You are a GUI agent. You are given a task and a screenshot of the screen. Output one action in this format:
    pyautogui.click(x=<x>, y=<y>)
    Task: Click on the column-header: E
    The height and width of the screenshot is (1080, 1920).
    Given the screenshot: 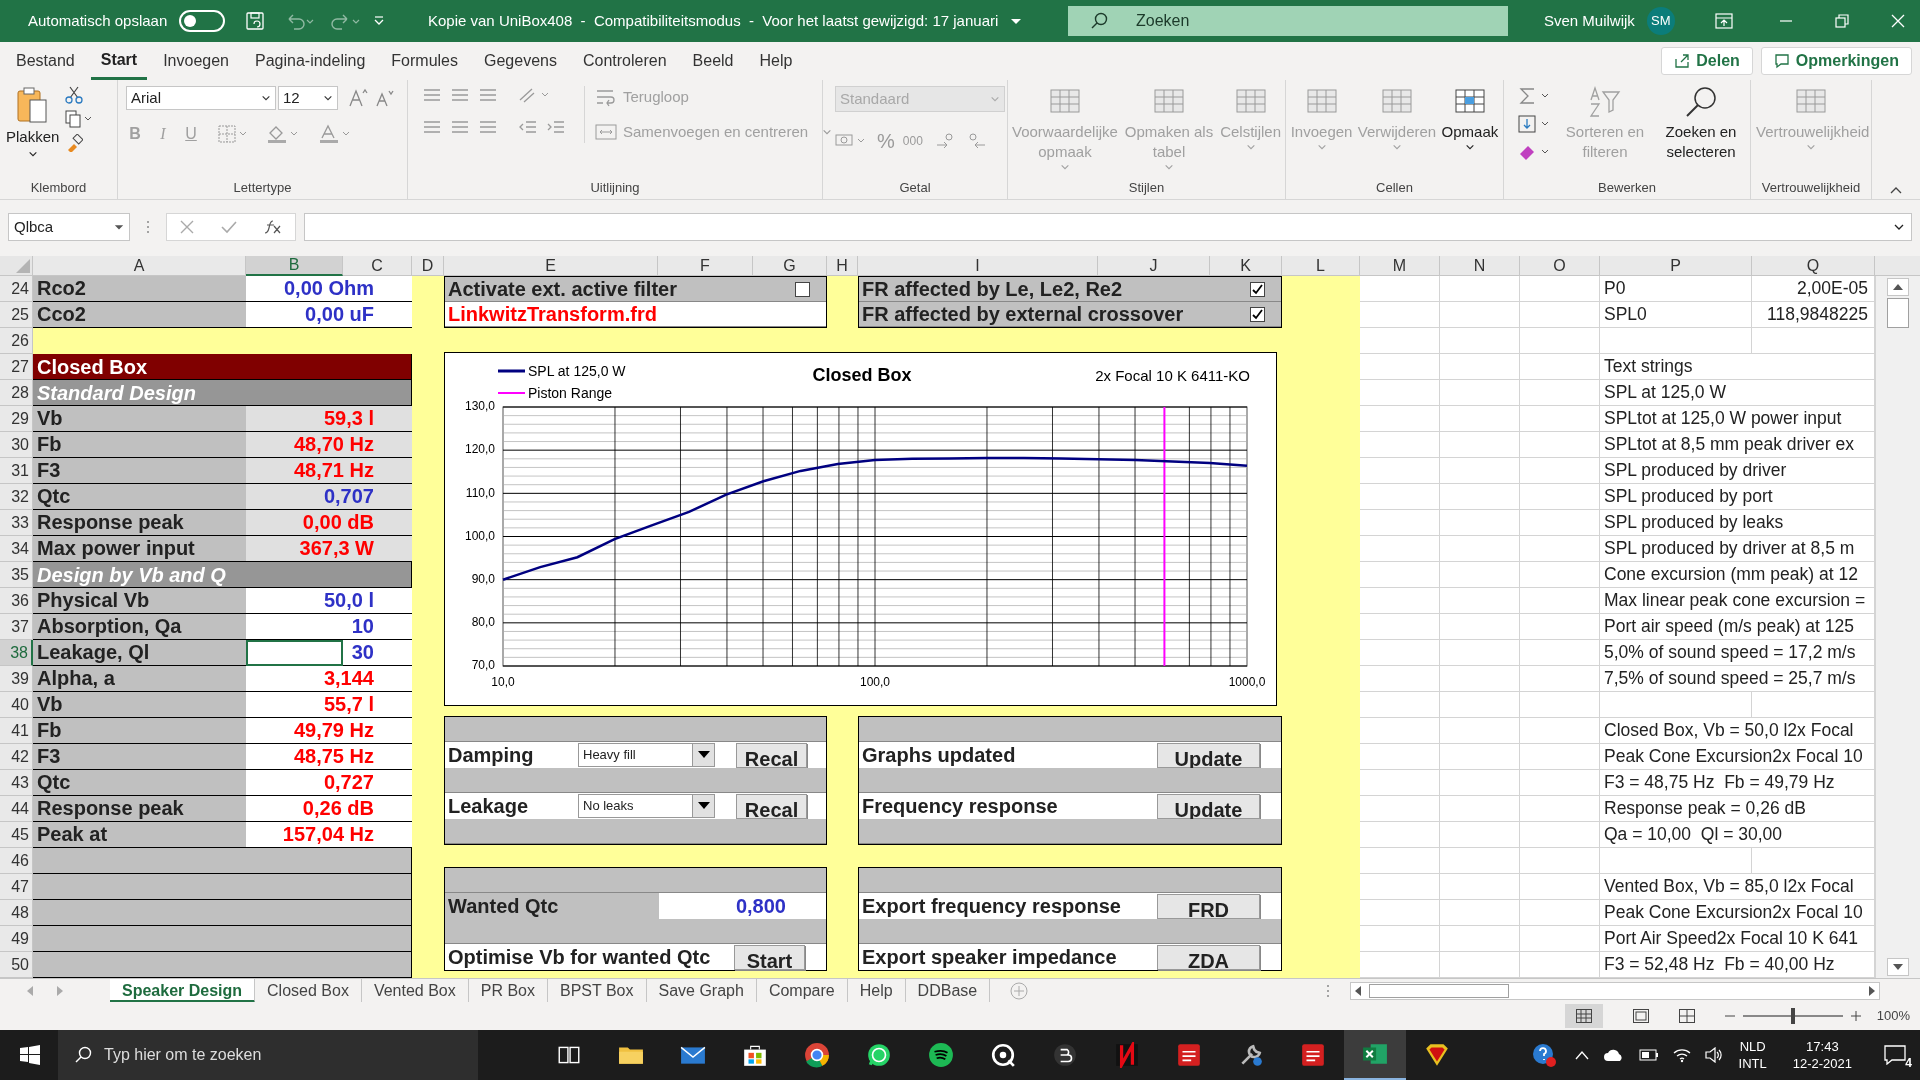 What is the action you would take?
    pyautogui.click(x=551, y=266)
    